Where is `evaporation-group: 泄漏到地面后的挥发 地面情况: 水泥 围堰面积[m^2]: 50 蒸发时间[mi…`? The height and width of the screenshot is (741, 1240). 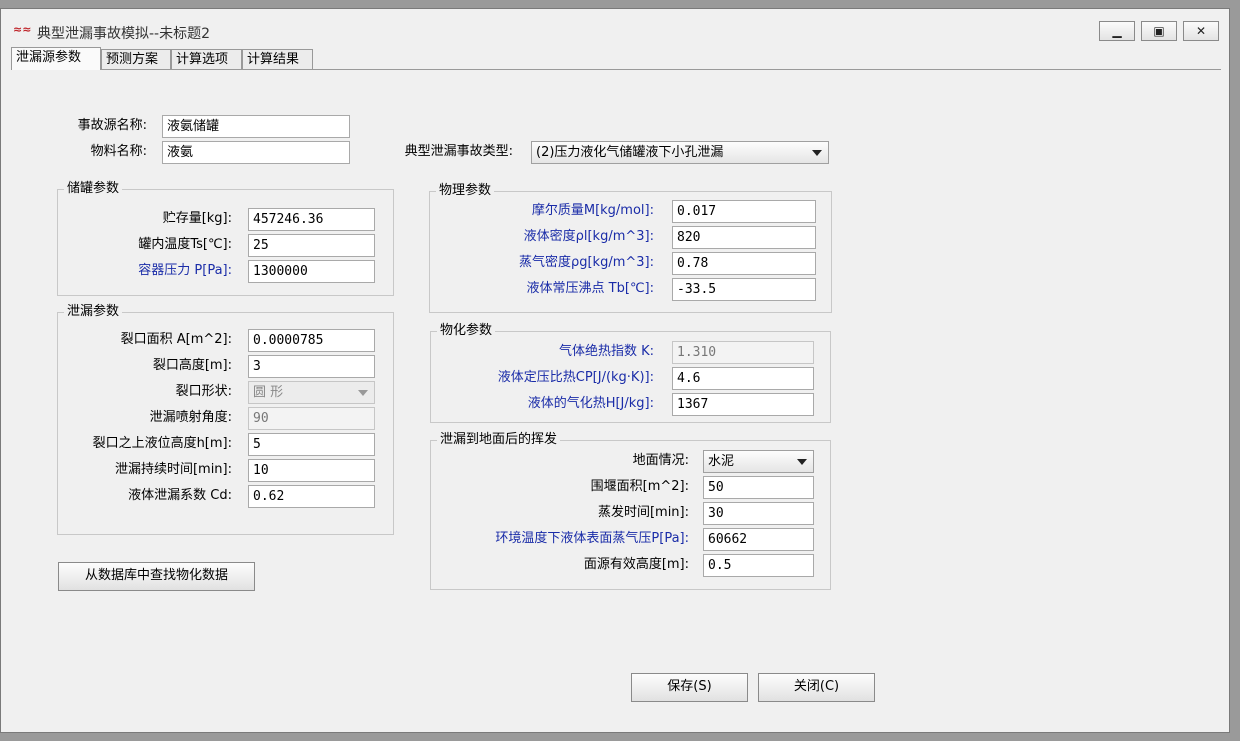
evaporation-group: 泄漏到地面后的挥发 地面情况: 水泥 围堰面积[m^2]: 50 蒸发时间[mi… is located at coordinates (630, 510).